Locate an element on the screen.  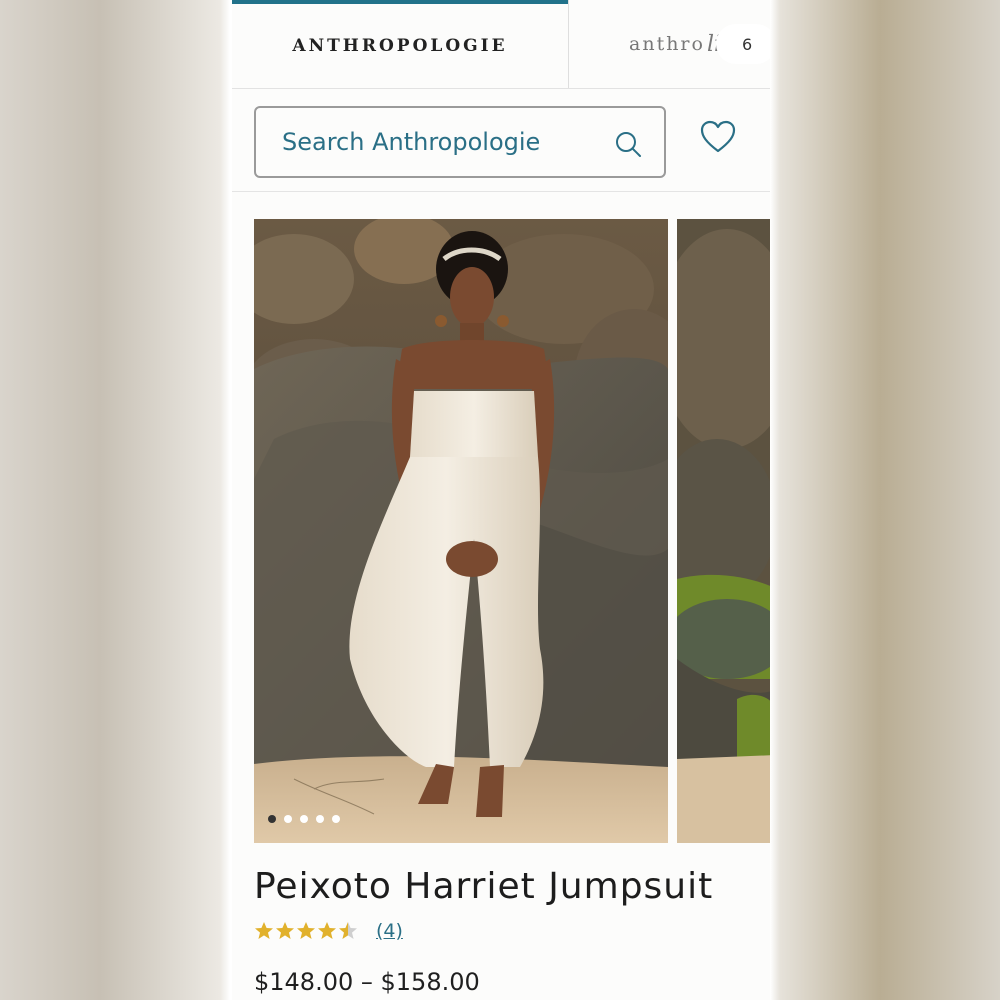
product-rating: (4) is located at coordinates (328, 931).